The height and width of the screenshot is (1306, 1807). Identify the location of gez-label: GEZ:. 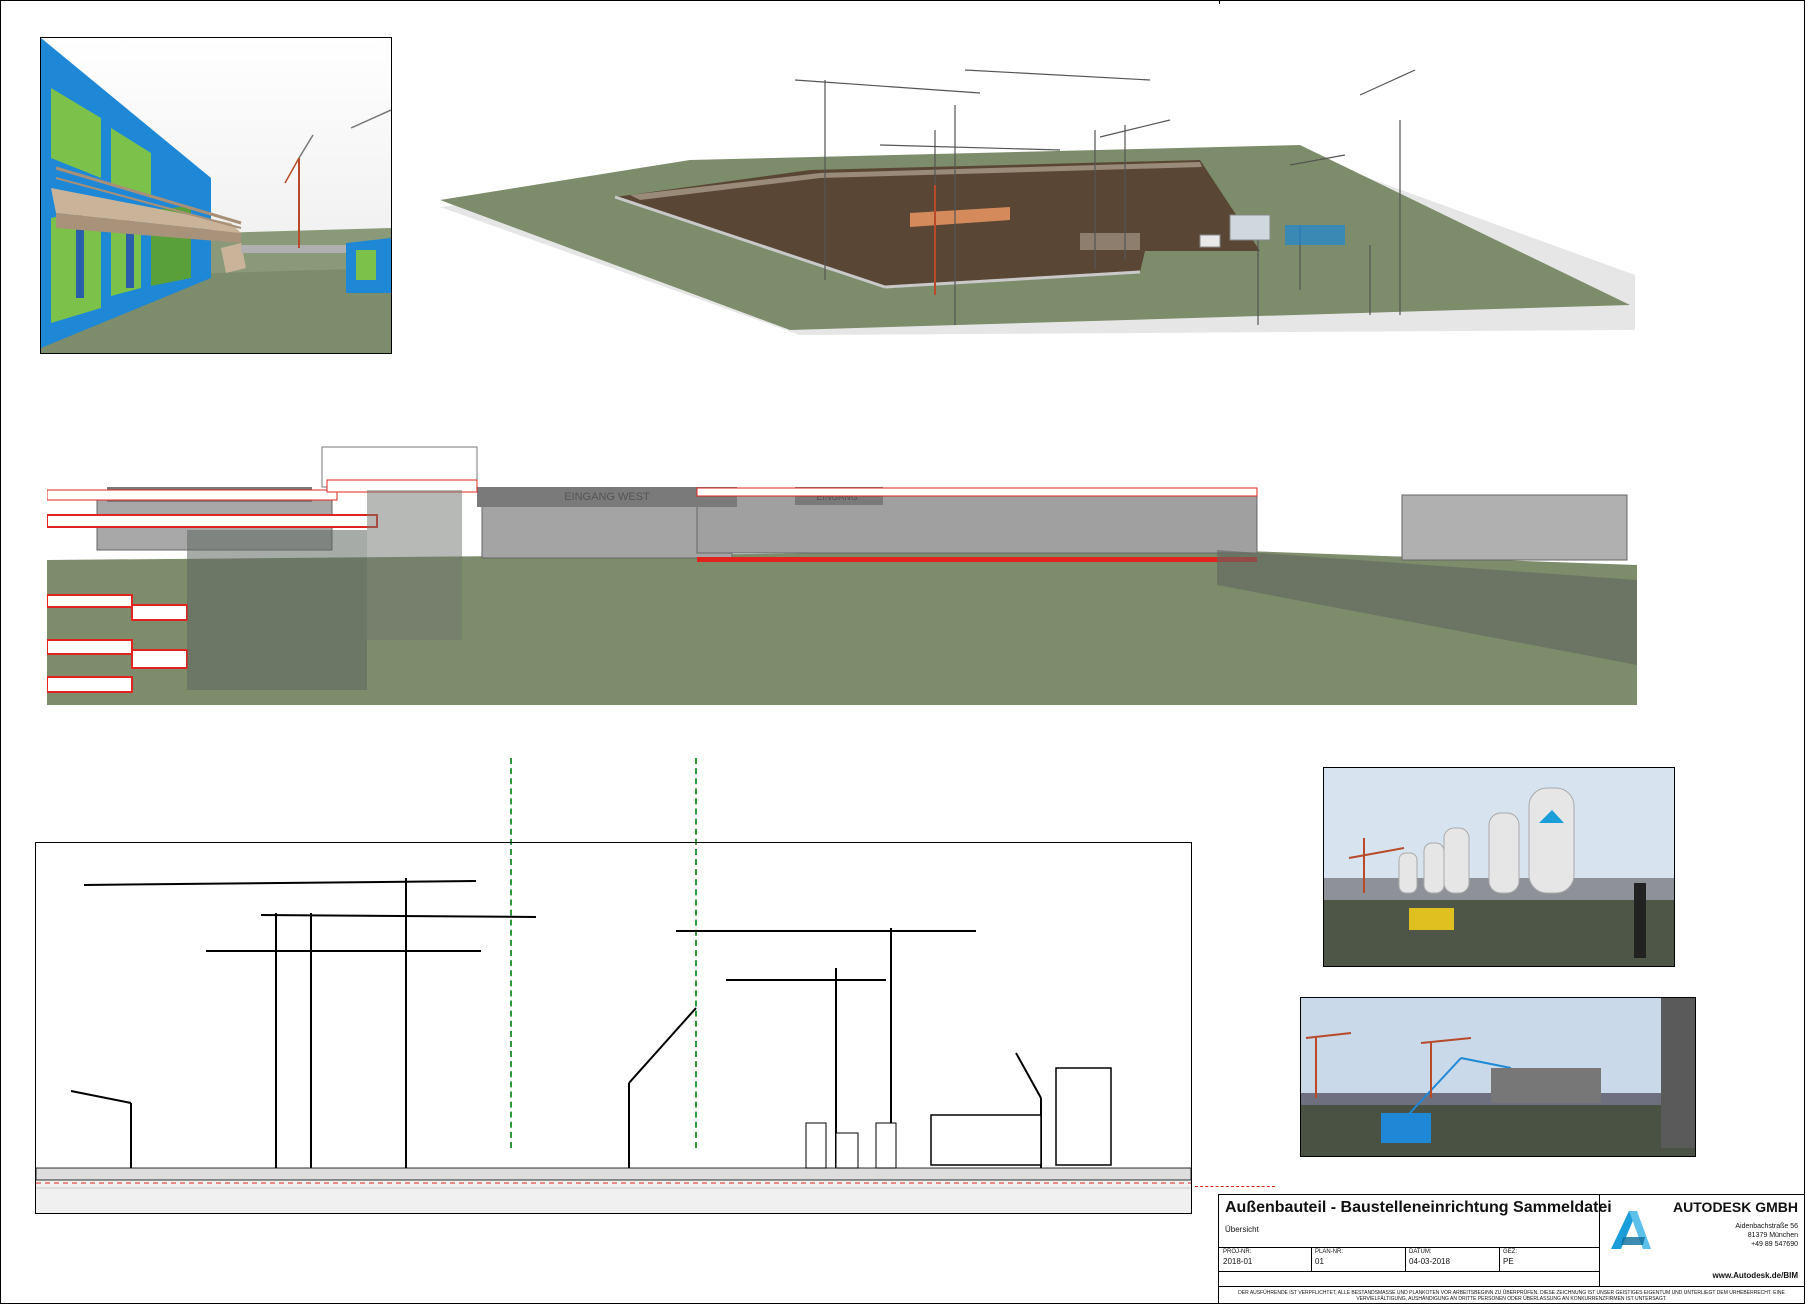
(1510, 1252).